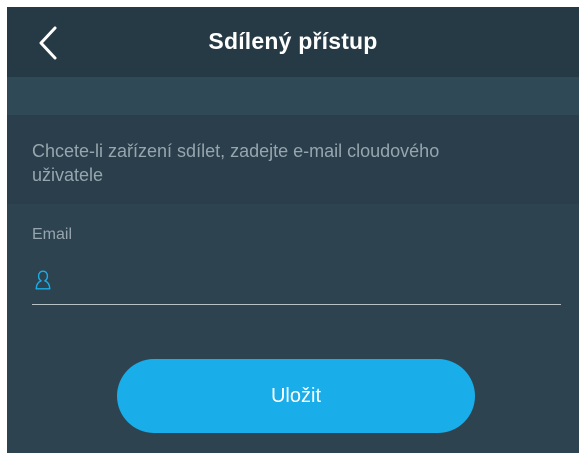 The height and width of the screenshot is (453, 579). Describe the element at coordinates (309, 282) in the screenshot. I see `email-input` at that location.